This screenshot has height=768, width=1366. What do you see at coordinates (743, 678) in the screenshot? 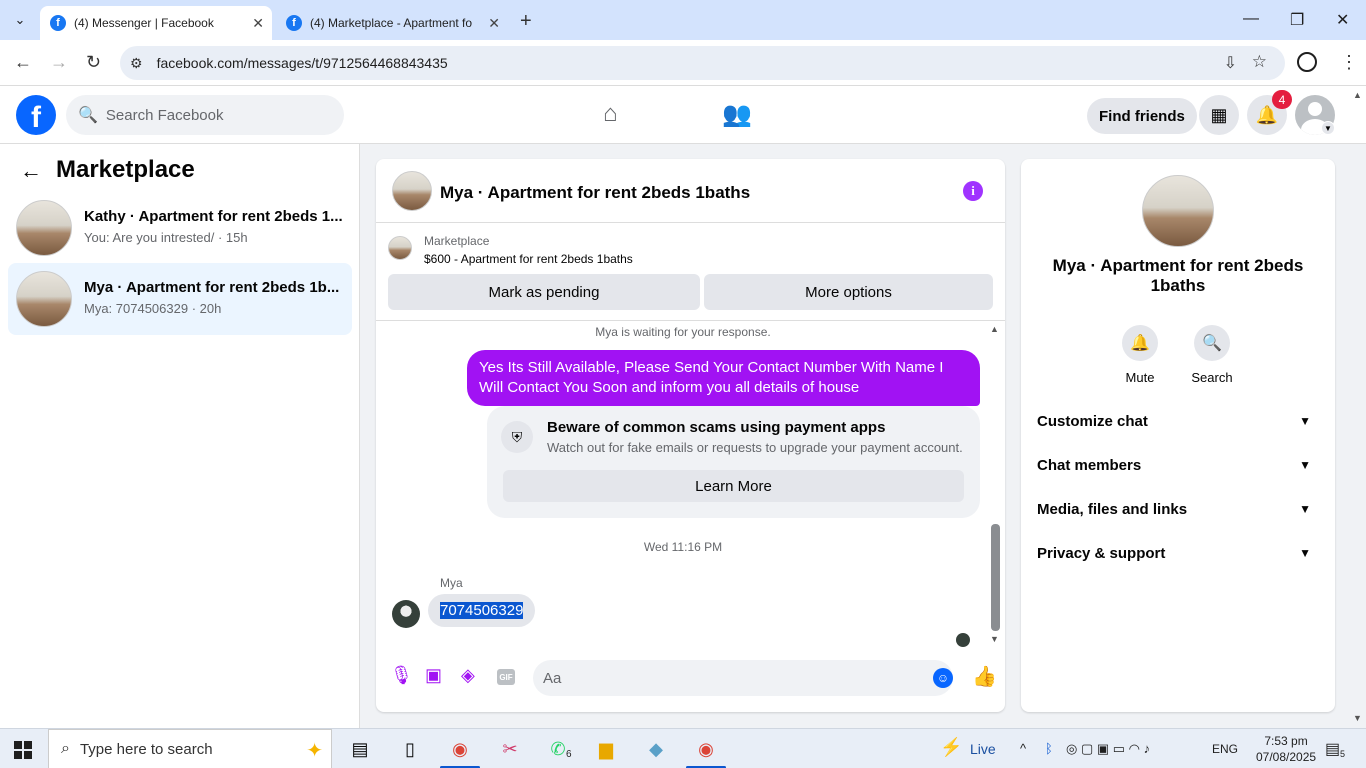
I see `message-input` at bounding box center [743, 678].